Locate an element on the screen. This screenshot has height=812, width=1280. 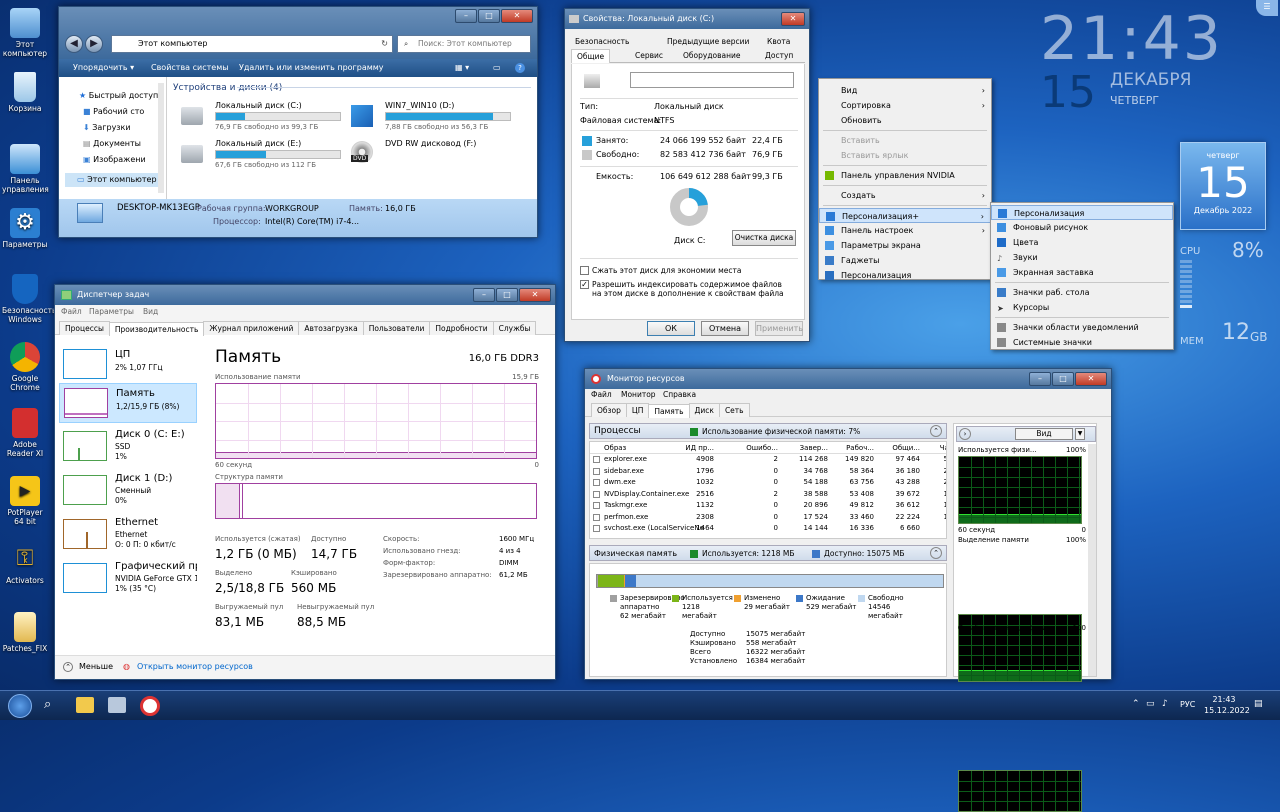
start-button is located at coordinates (20, 706).